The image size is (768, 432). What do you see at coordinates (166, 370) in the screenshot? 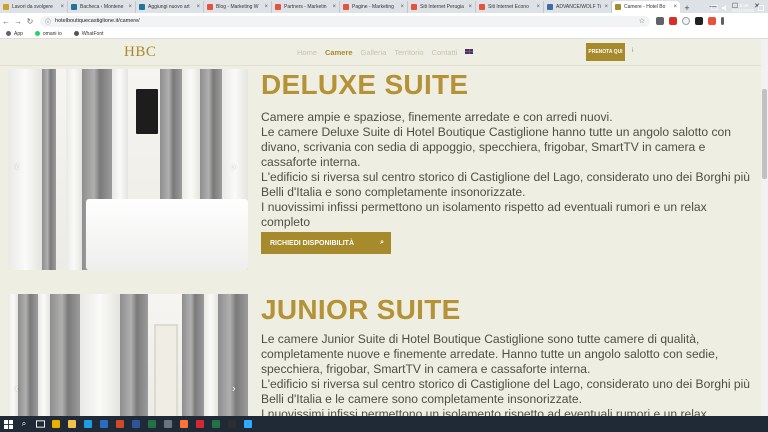
I see `window-image` at bounding box center [166, 370].